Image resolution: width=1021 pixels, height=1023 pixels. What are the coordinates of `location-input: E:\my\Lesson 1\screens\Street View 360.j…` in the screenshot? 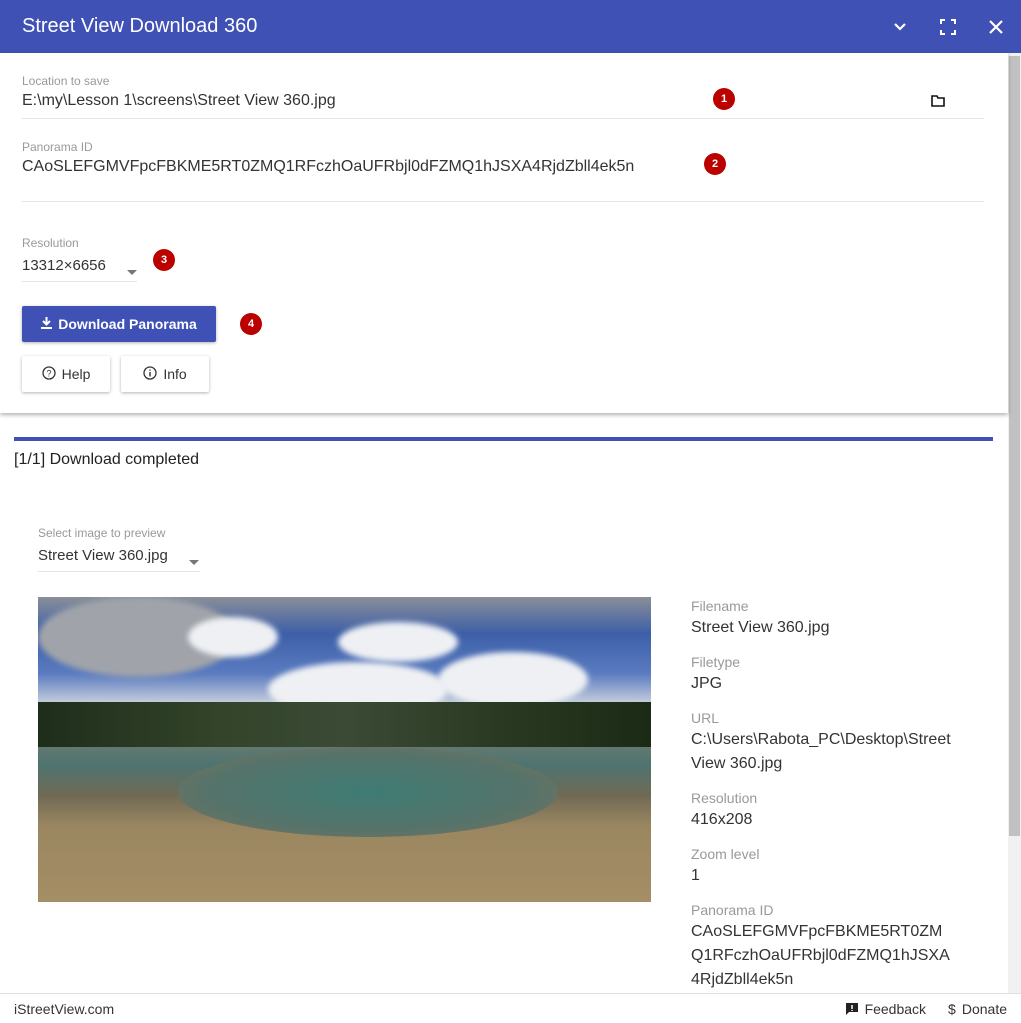 It's located at (179, 101).